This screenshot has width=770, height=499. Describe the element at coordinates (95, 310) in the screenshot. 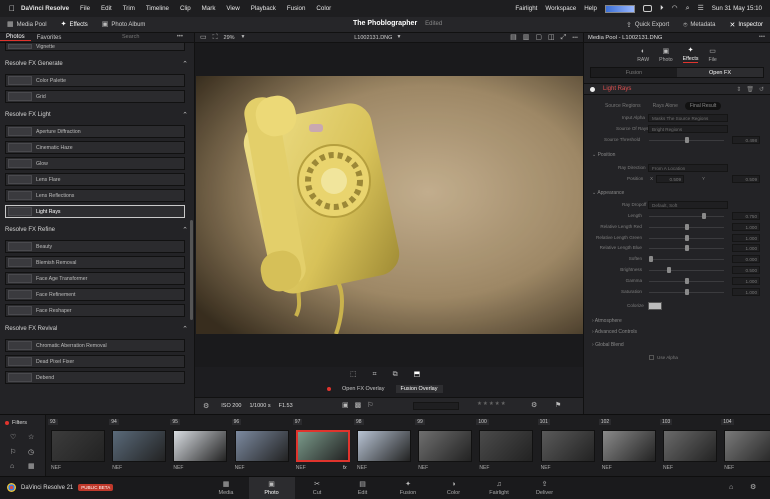

I see `effect-item-face-reshaper: Face Reshaper` at that location.